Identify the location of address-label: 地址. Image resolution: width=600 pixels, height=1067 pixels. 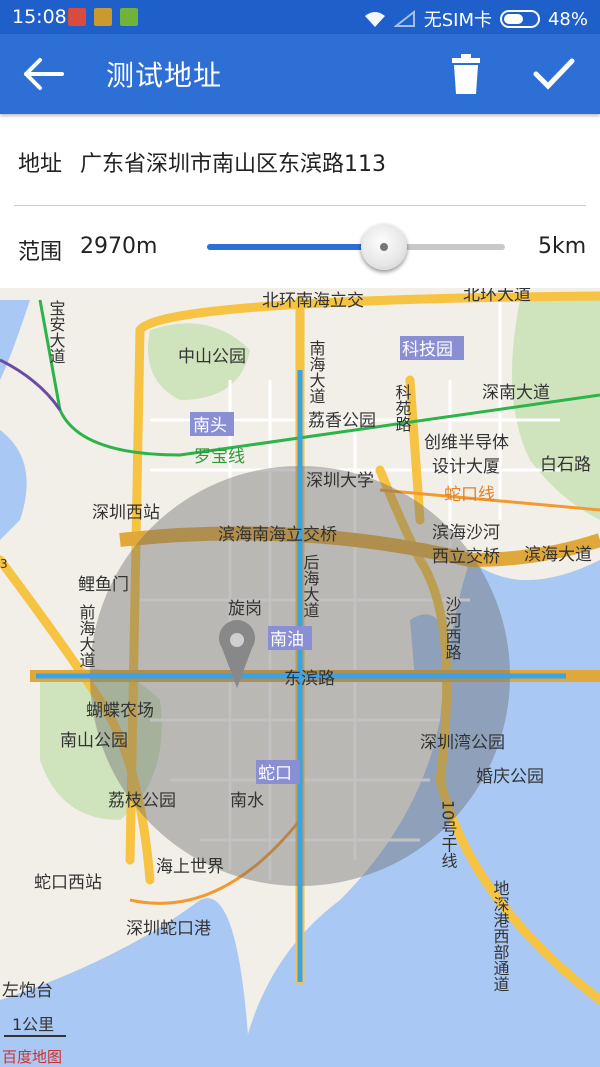
(40, 164).